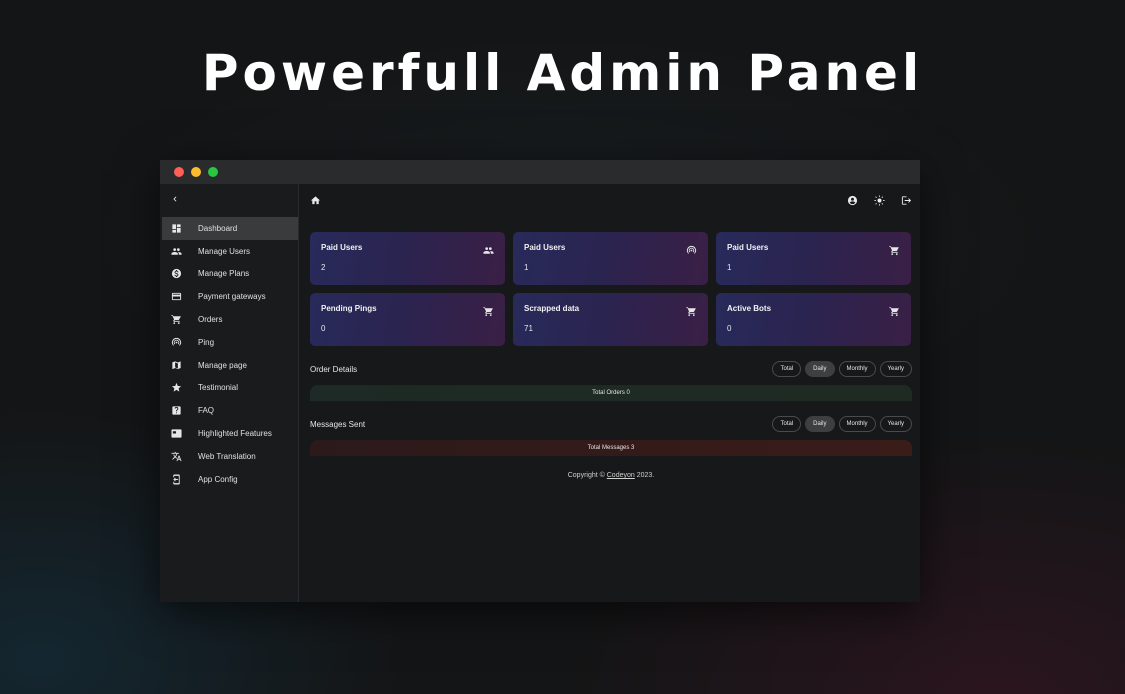 The width and height of the screenshot is (1125, 694). Describe the element at coordinates (206, 411) in the screenshot. I see `sidebar-item-label: FAQ` at that location.